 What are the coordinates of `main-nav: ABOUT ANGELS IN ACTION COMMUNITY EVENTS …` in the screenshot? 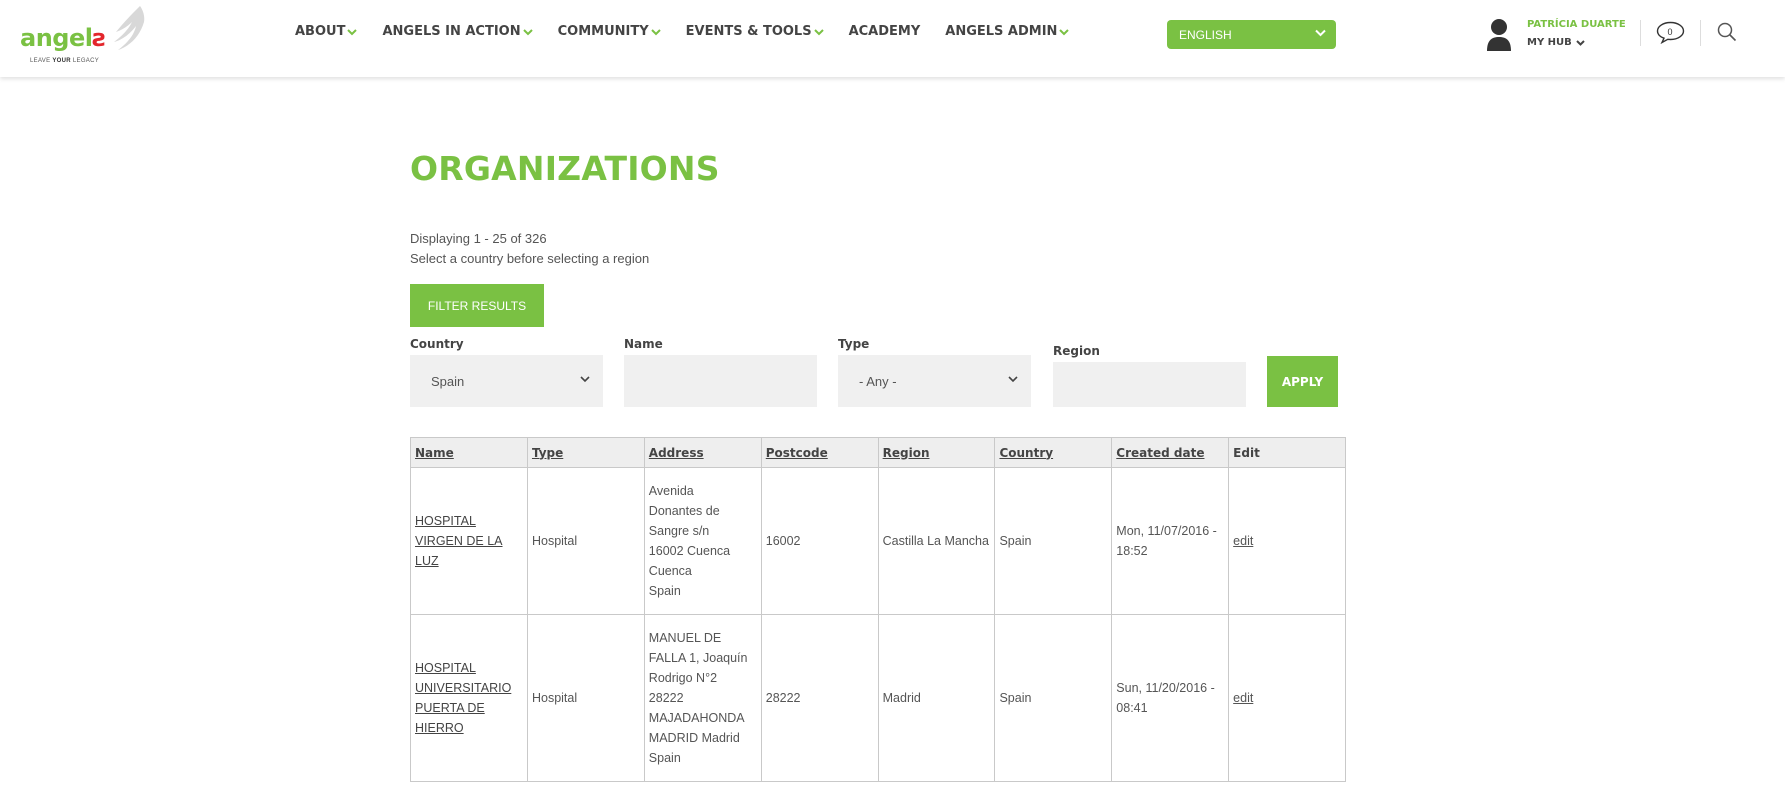 It's located at (694, 31).